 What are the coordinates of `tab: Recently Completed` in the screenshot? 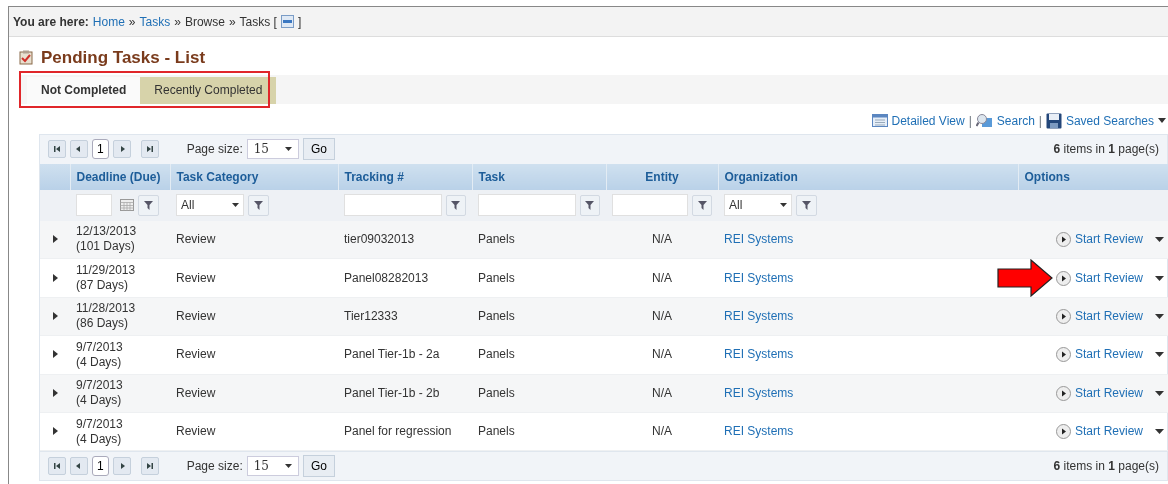 It's located at (208, 90).